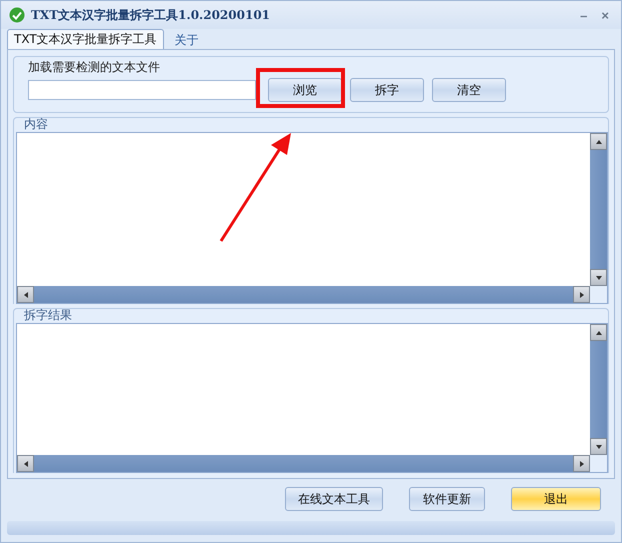 This screenshot has width=622, height=543. What do you see at coordinates (447, 499) in the screenshot?
I see `footer-button: 软件更新` at bounding box center [447, 499].